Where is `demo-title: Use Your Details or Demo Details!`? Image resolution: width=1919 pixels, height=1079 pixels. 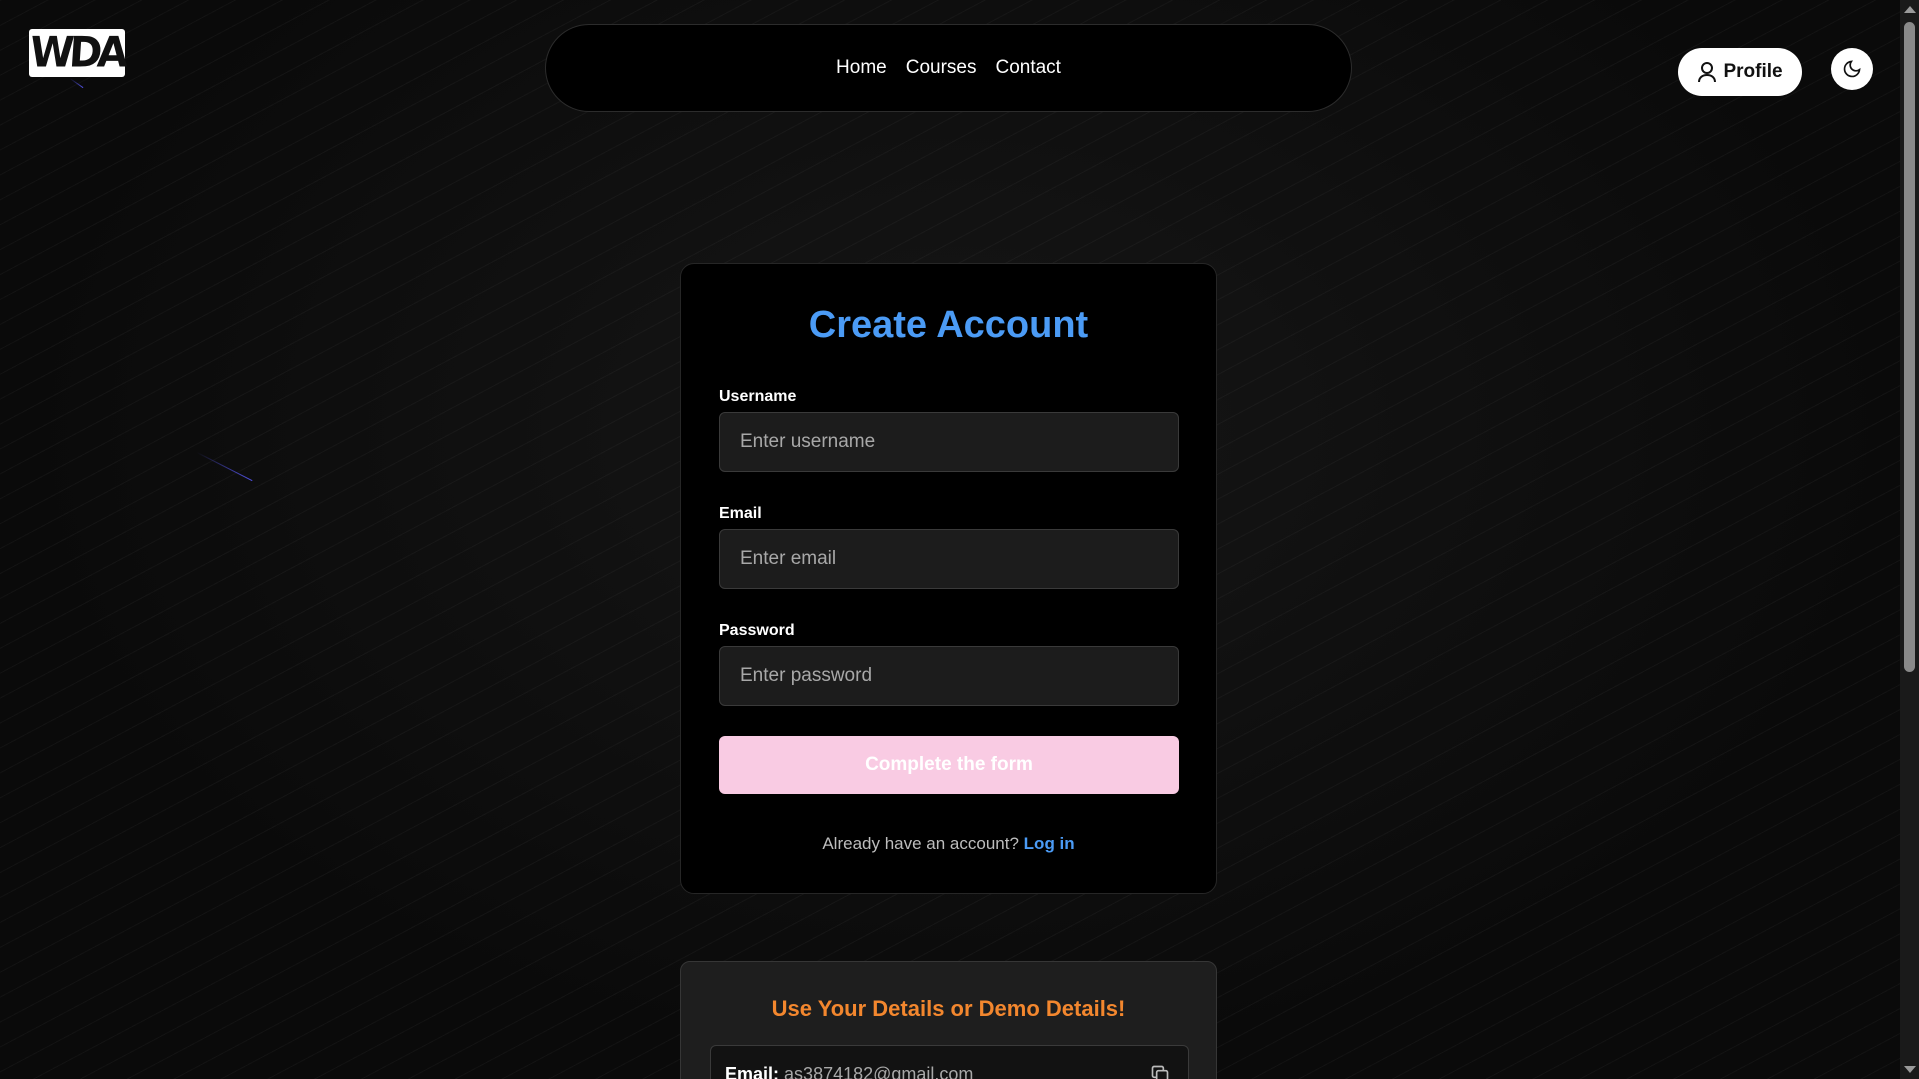 demo-title: Use Your Details or Demo Details! is located at coordinates (948, 1008).